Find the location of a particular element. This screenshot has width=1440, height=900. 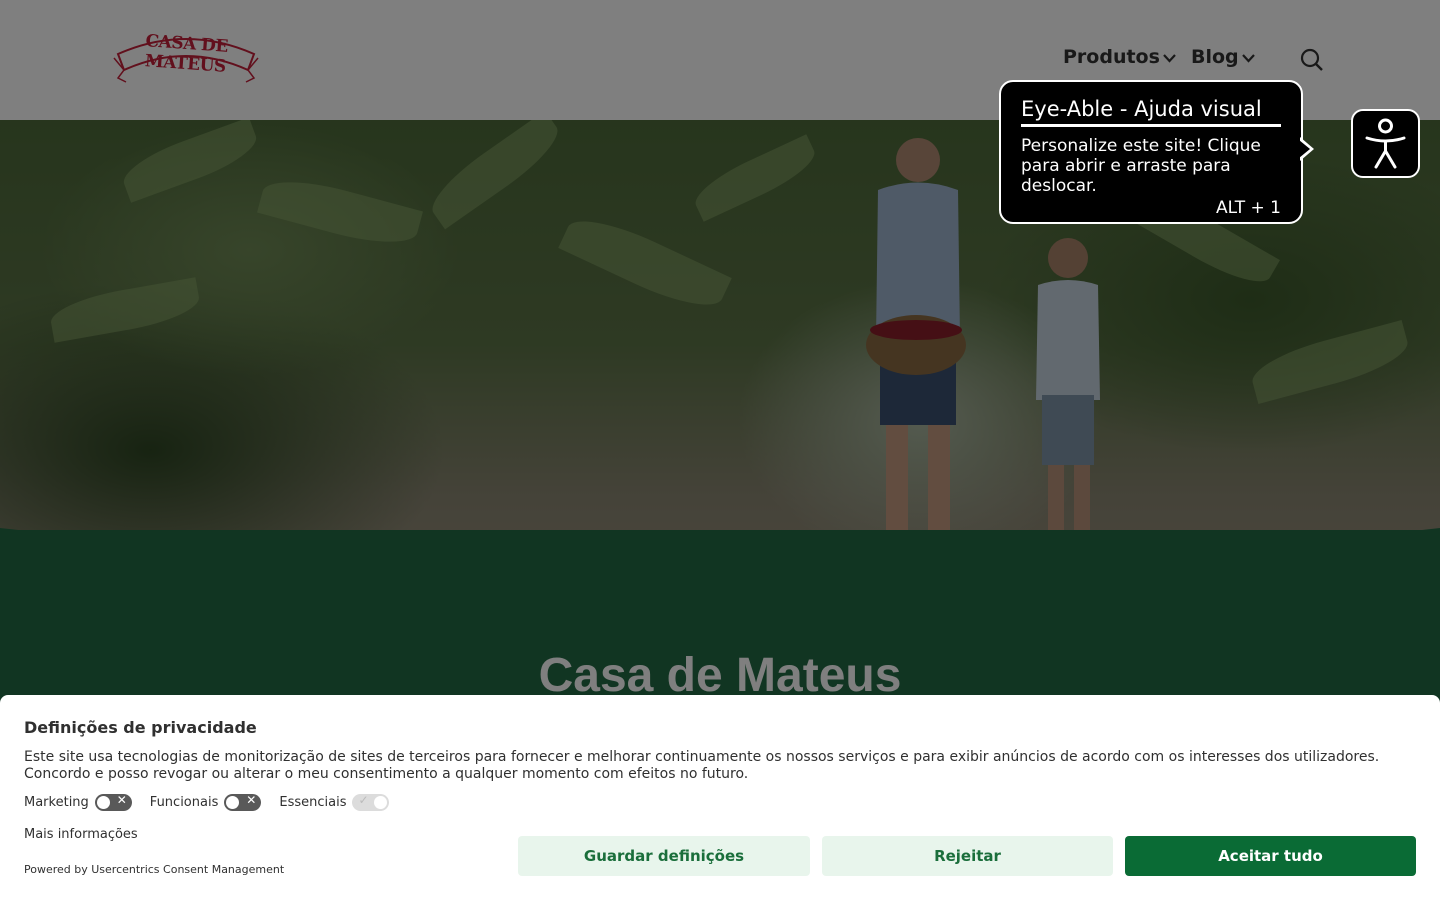

eyeable-tooltip-title: Eye-Able - Ajuda visual is located at coordinates (1151, 111).